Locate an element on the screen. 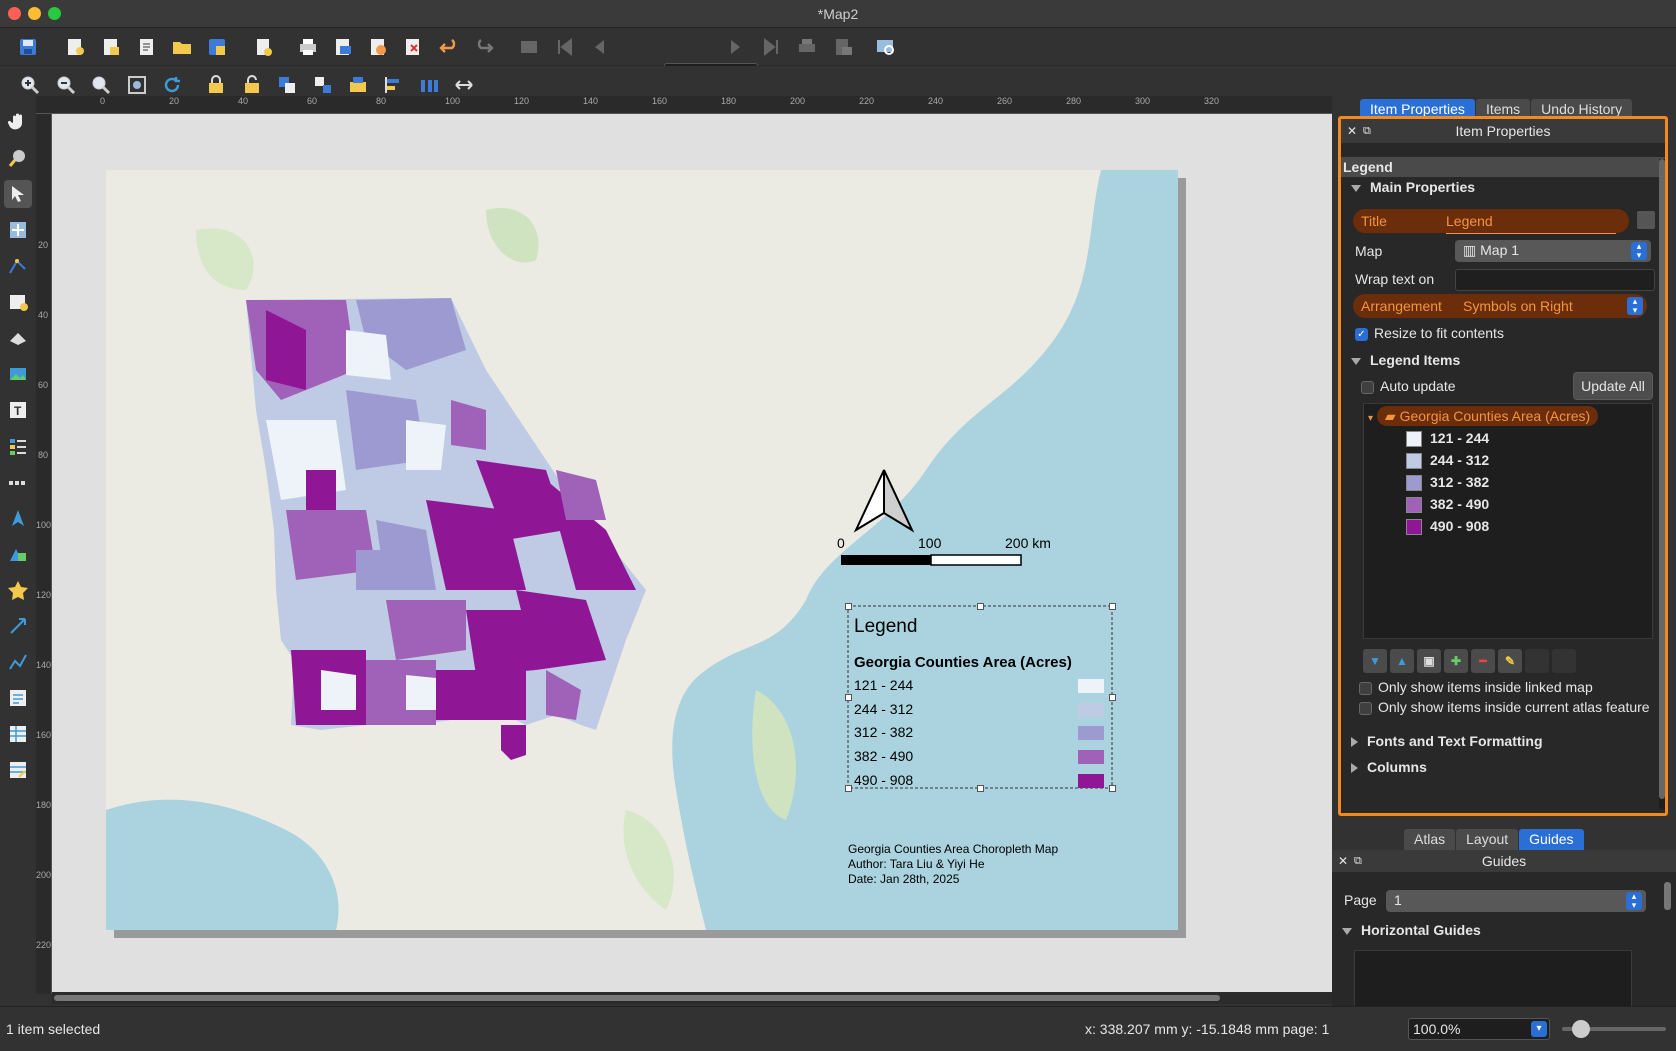  add-arrow-icon is located at coordinates (18, 626).